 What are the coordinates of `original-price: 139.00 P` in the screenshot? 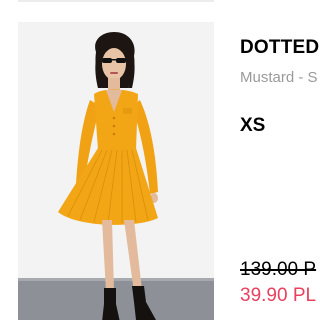 It's located at (278, 269).